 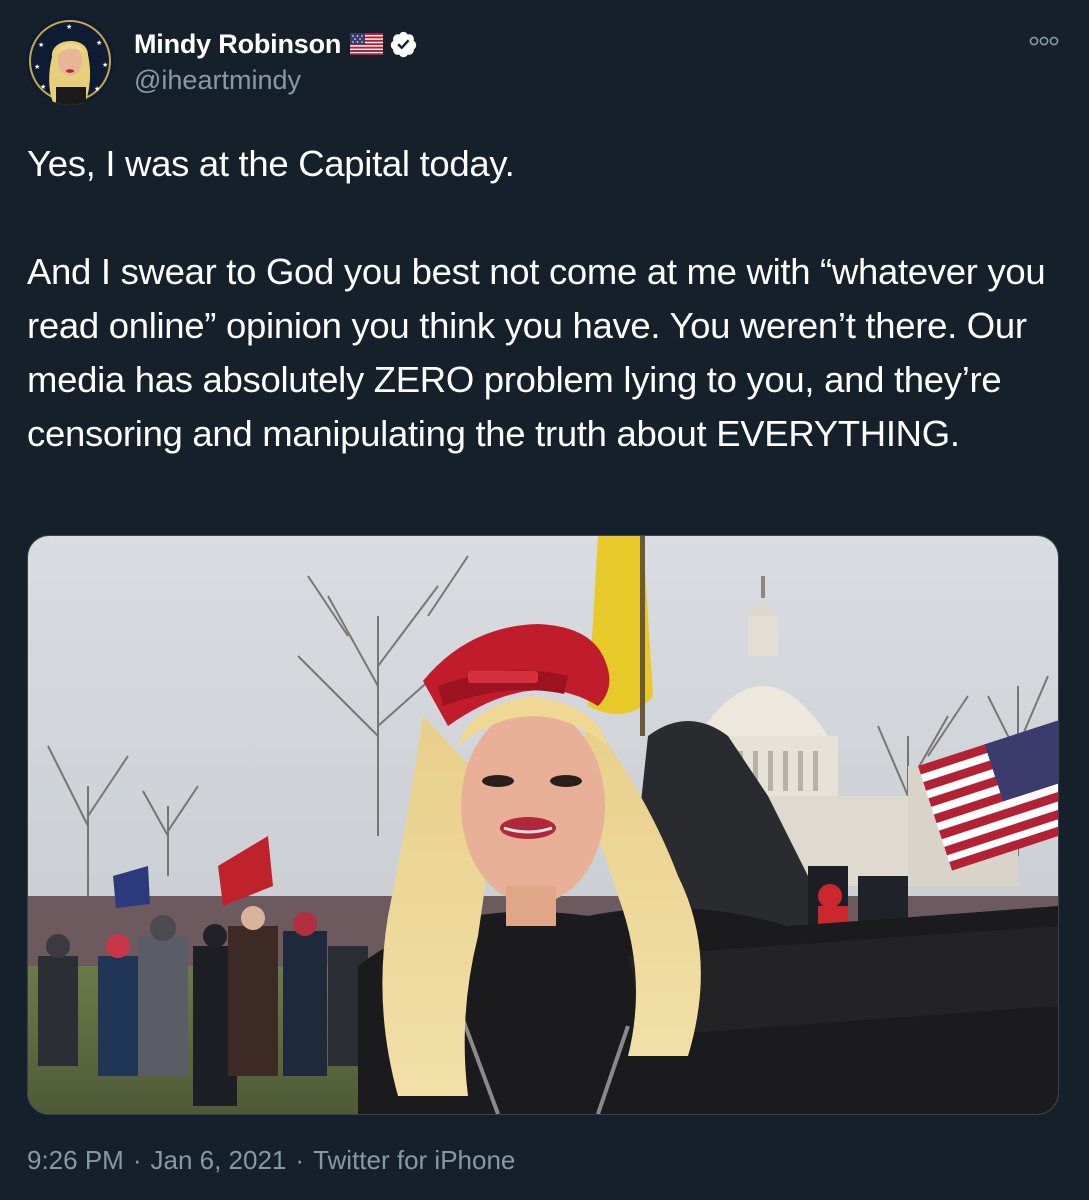 What do you see at coordinates (219, 1160) in the screenshot?
I see `tweet-date: Jan 6, 2021` at bounding box center [219, 1160].